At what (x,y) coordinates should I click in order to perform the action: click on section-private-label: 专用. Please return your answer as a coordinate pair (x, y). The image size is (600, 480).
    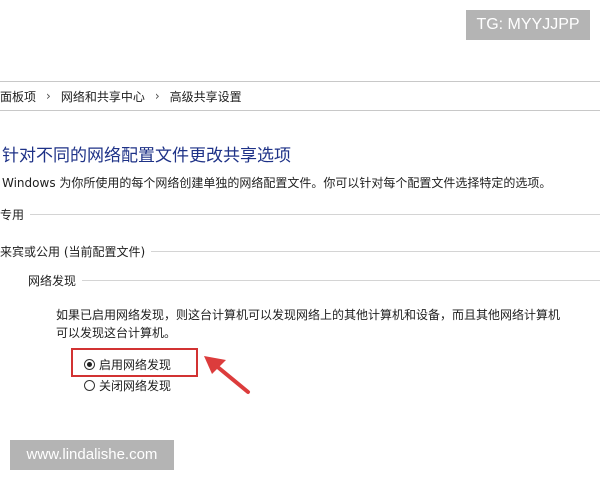
    Looking at the image, I should click on (12, 214).